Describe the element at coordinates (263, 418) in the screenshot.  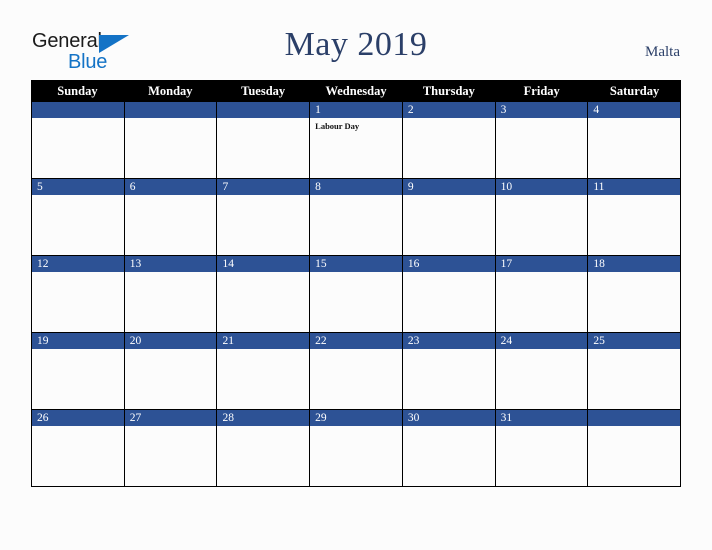
I see `day-number: 28` at that location.